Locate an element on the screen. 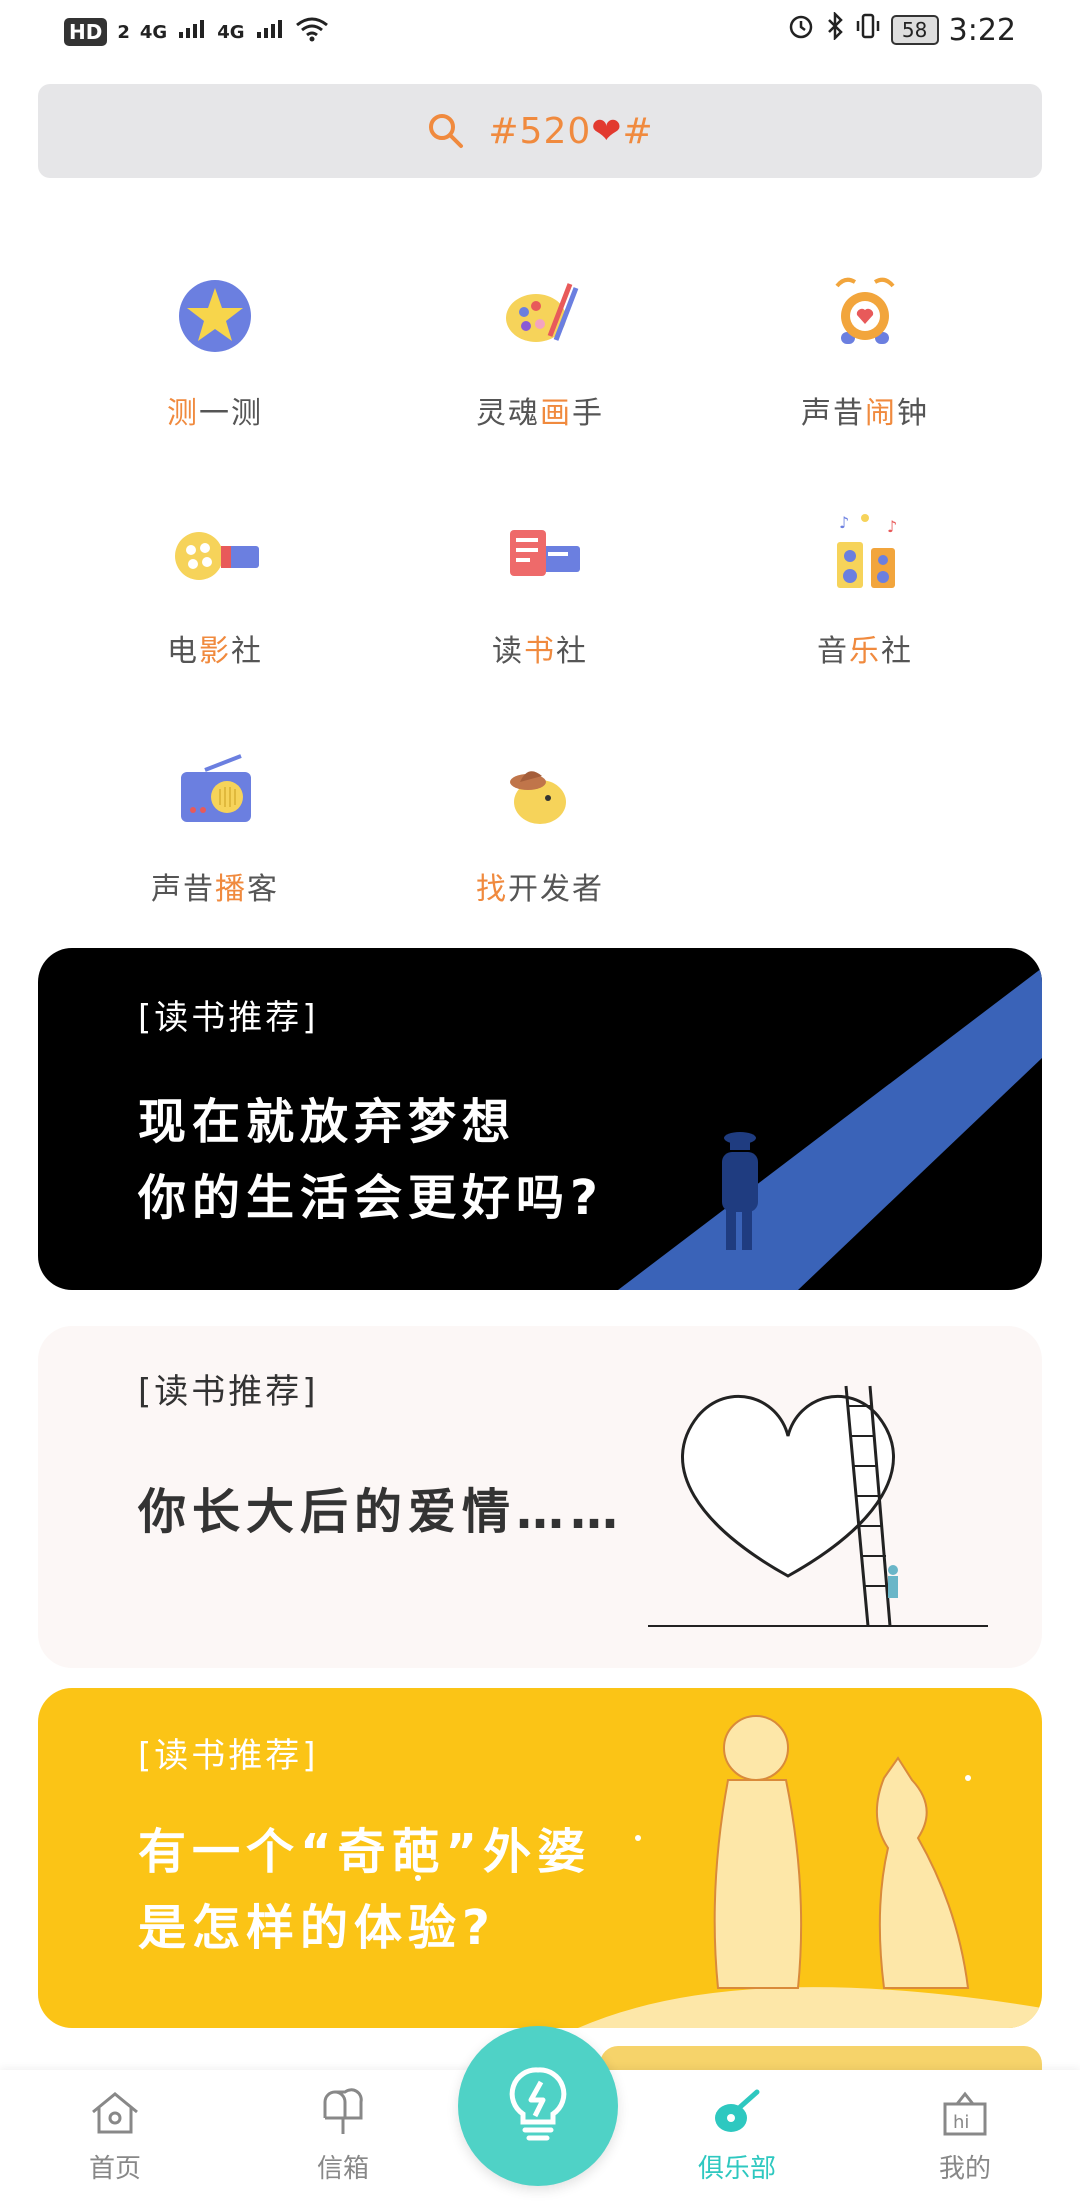  speaker-icon: ♪ ♪ is located at coordinates (865, 554).